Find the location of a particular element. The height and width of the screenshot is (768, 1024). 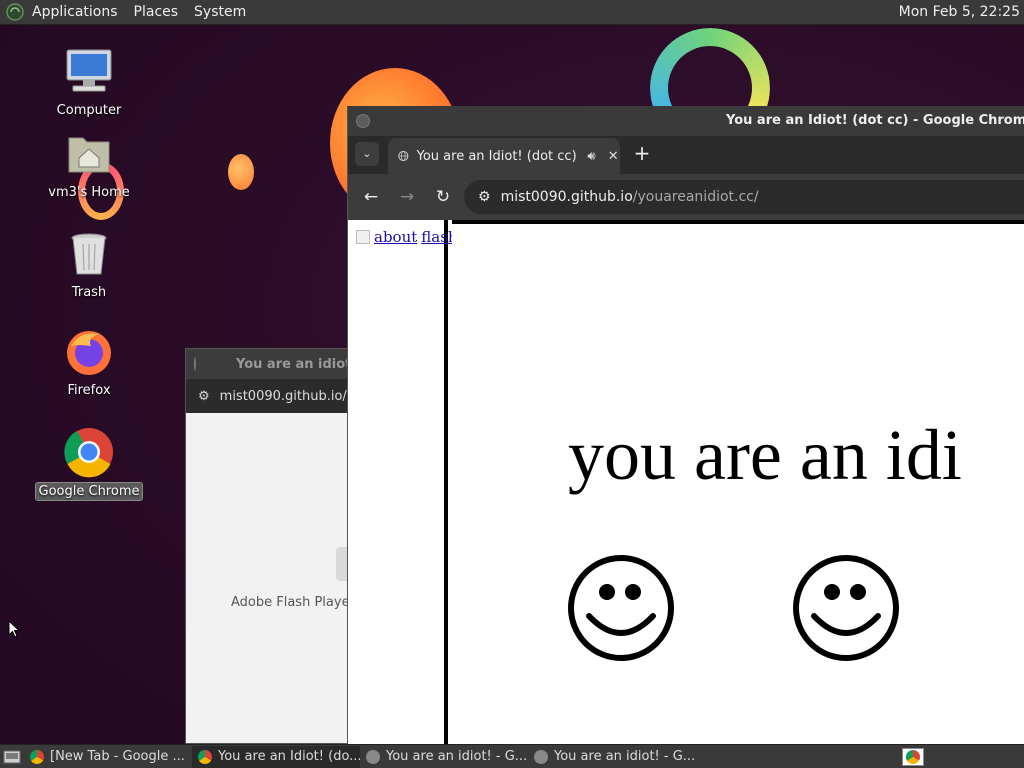

desktop-icon-firefox: Firefox is located at coordinates (89, 362).